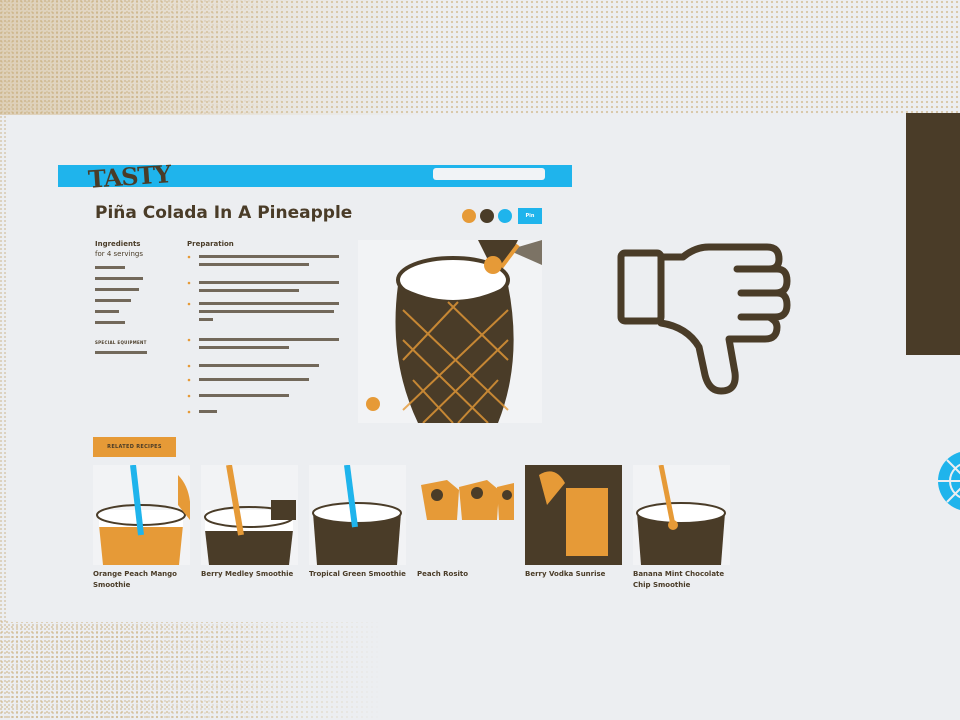  I want to click on recipe-title: Orange Peach Mango Smoothie, so click(141, 579).